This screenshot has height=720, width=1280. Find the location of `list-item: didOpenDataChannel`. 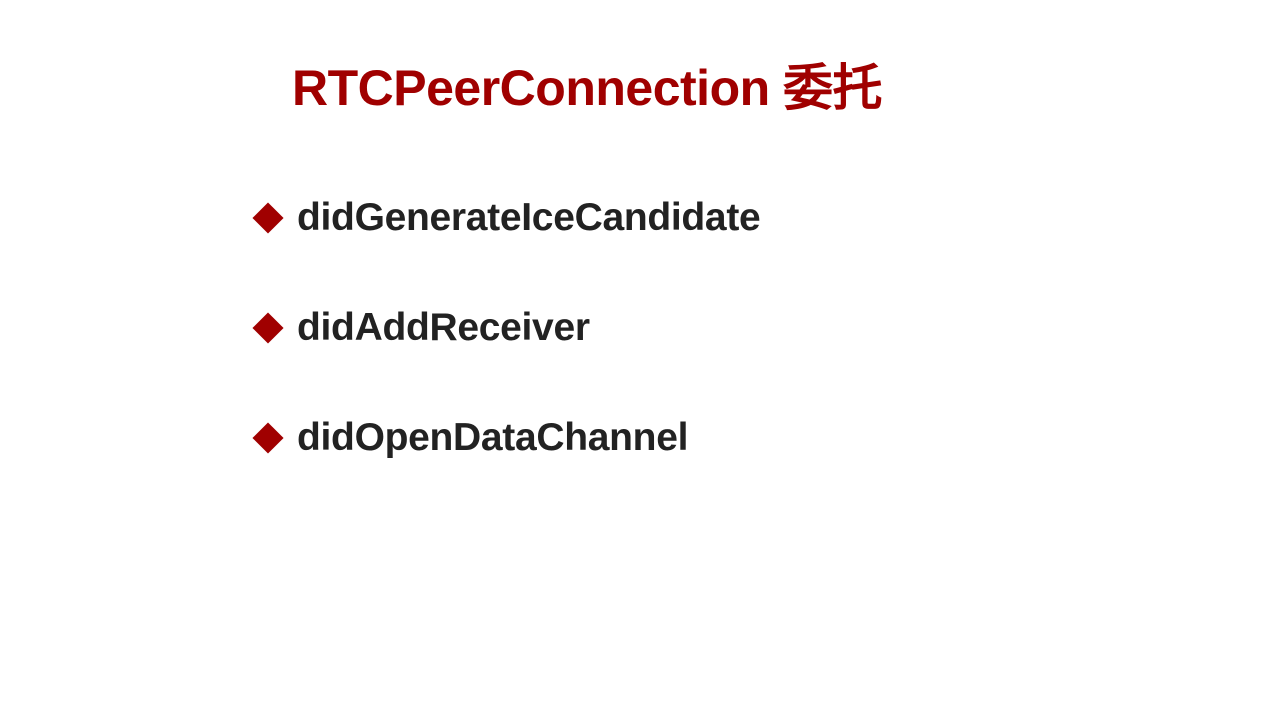

list-item: didOpenDataChannel is located at coordinates (506, 438).